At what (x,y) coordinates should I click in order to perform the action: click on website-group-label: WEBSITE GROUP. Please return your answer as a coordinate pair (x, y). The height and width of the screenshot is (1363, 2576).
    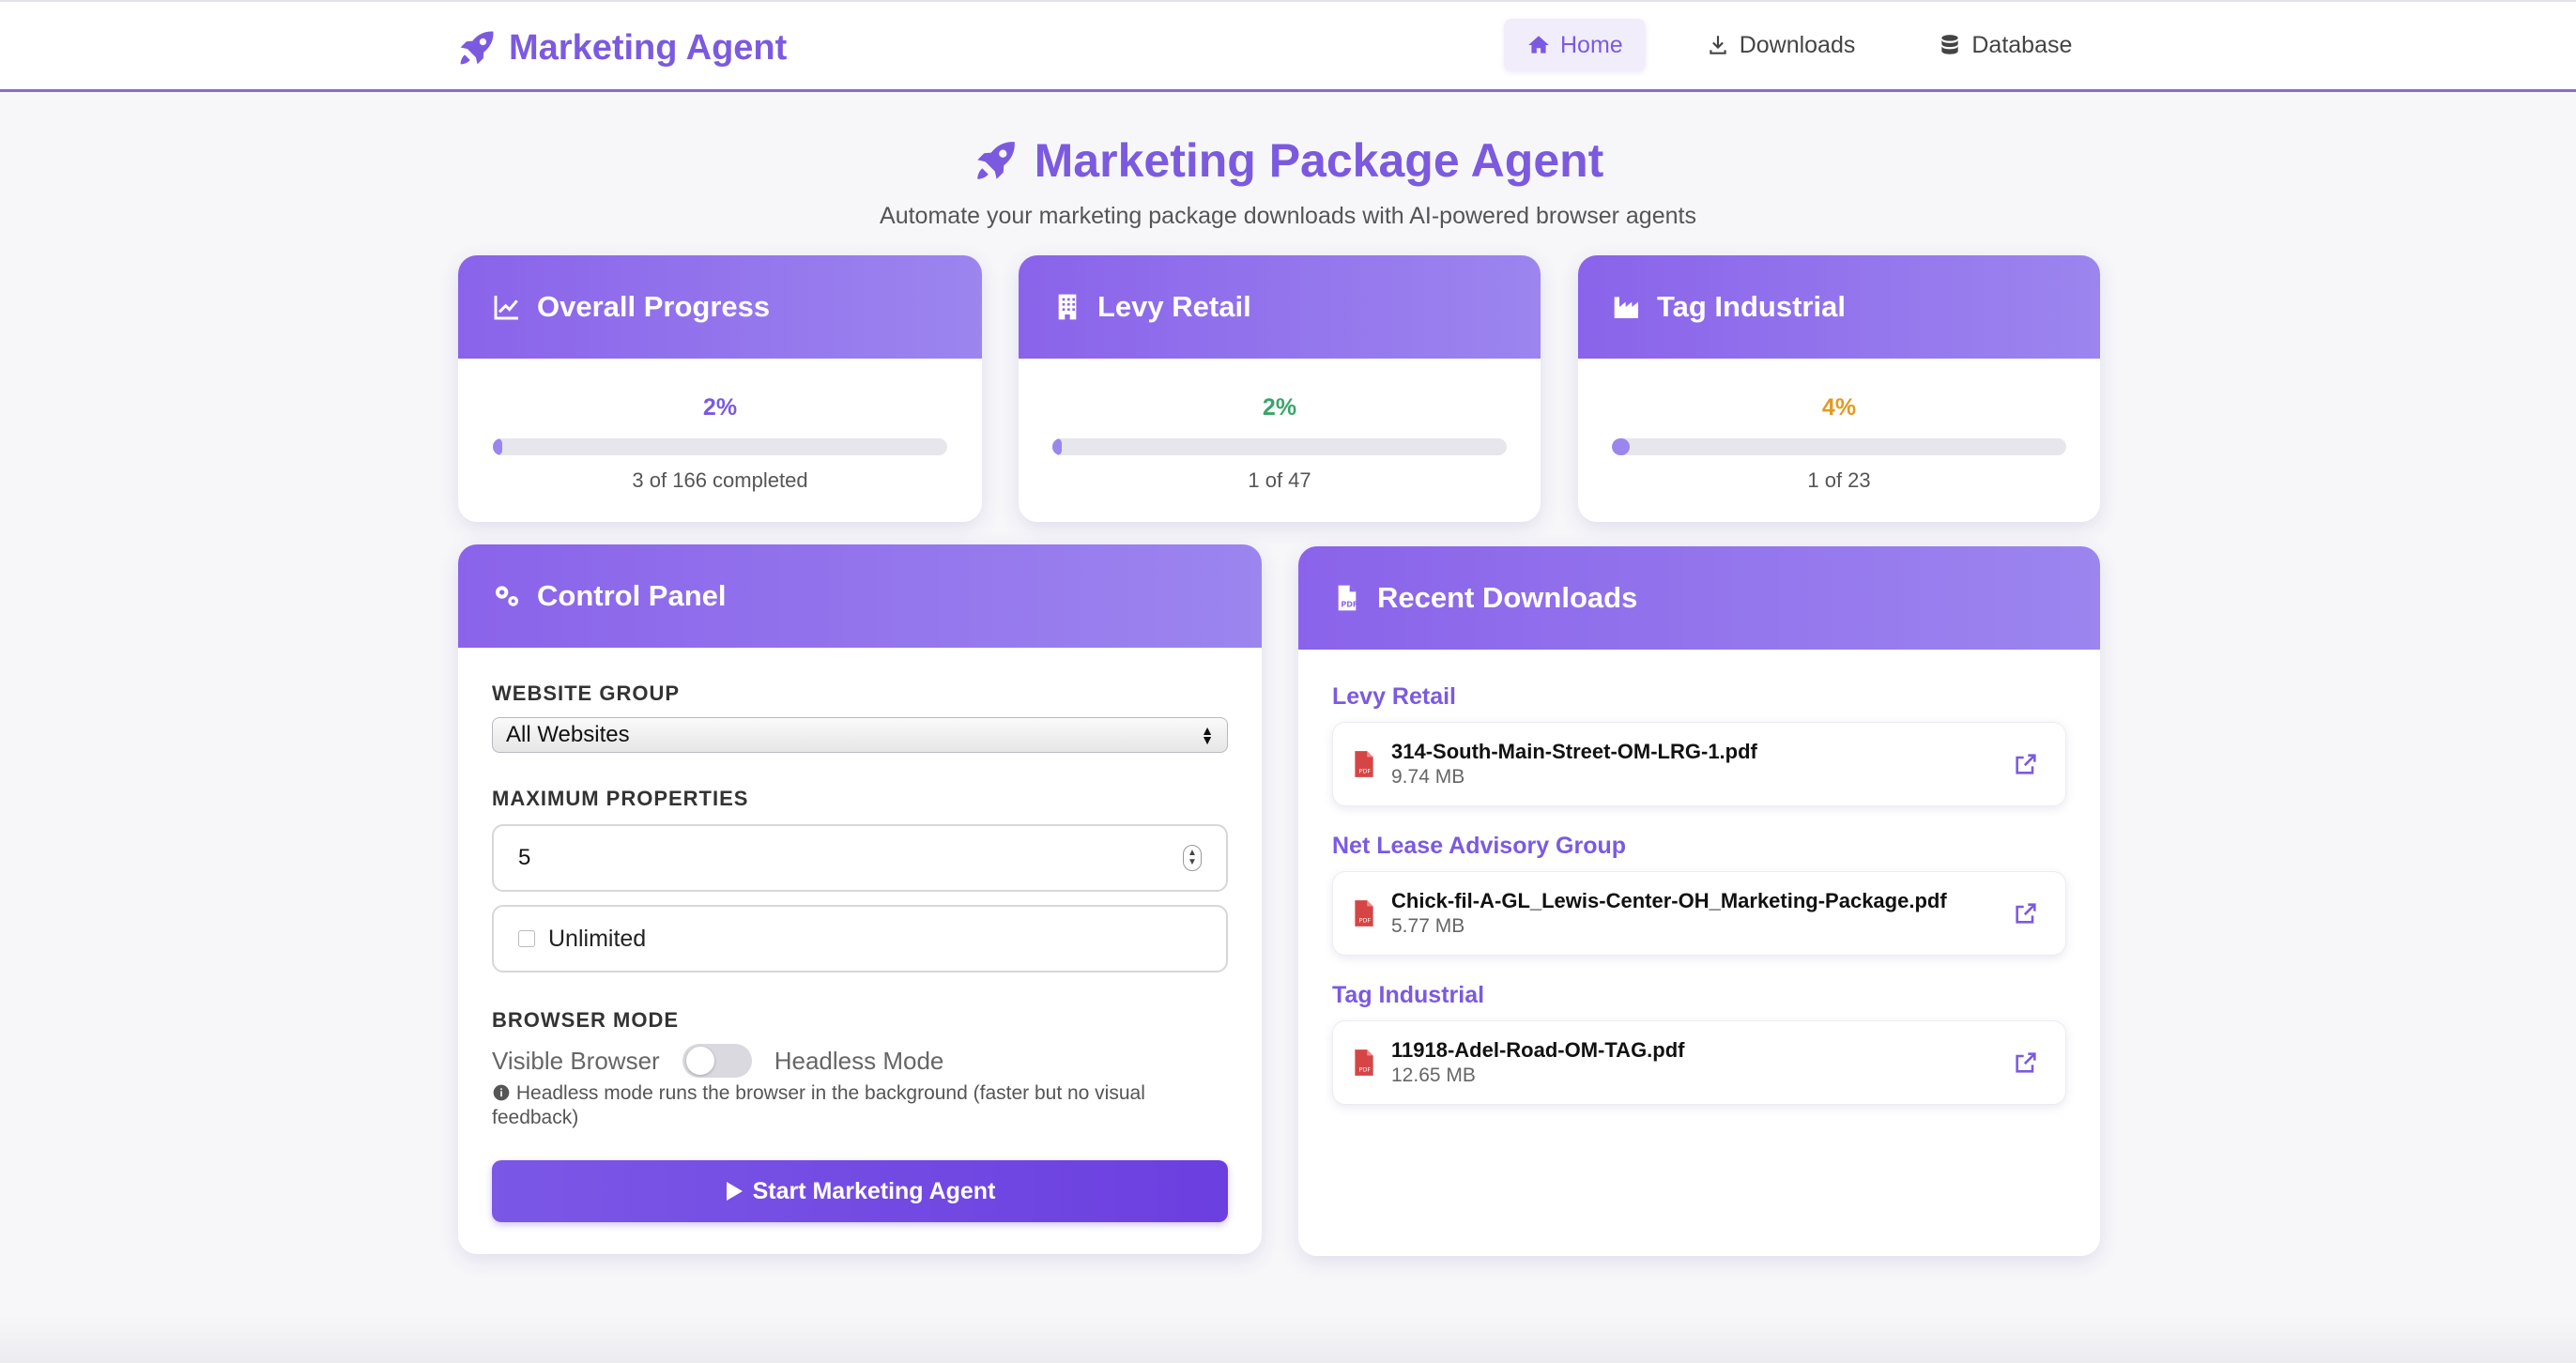
    Looking at the image, I should click on (586, 693).